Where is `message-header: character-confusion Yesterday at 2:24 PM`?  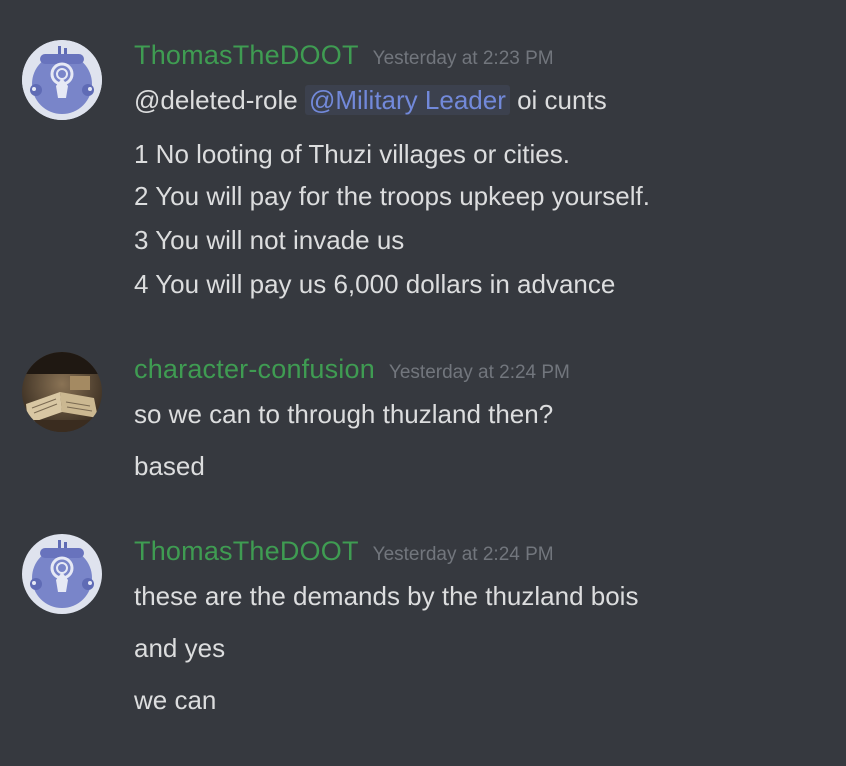 message-header: character-confusion Yesterday at 2:24 PM is located at coordinates (352, 369).